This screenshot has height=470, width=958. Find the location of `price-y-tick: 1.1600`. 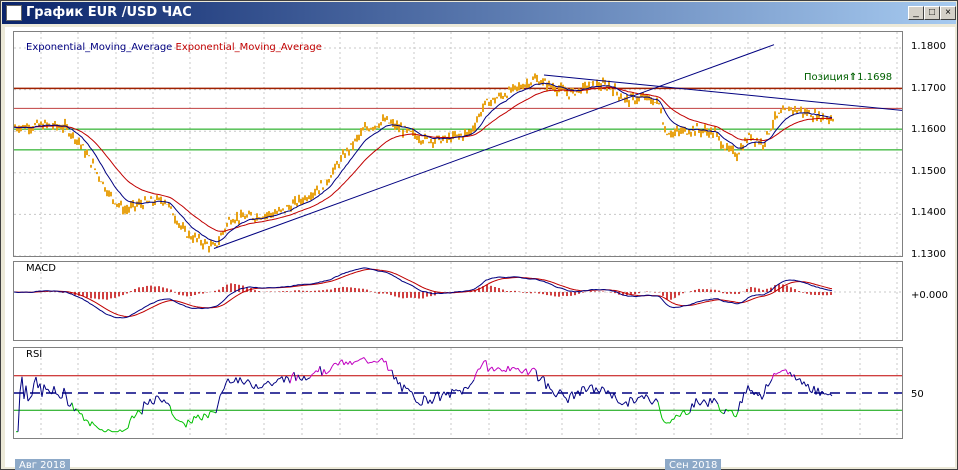

price-y-tick: 1.1600 is located at coordinates (928, 130).